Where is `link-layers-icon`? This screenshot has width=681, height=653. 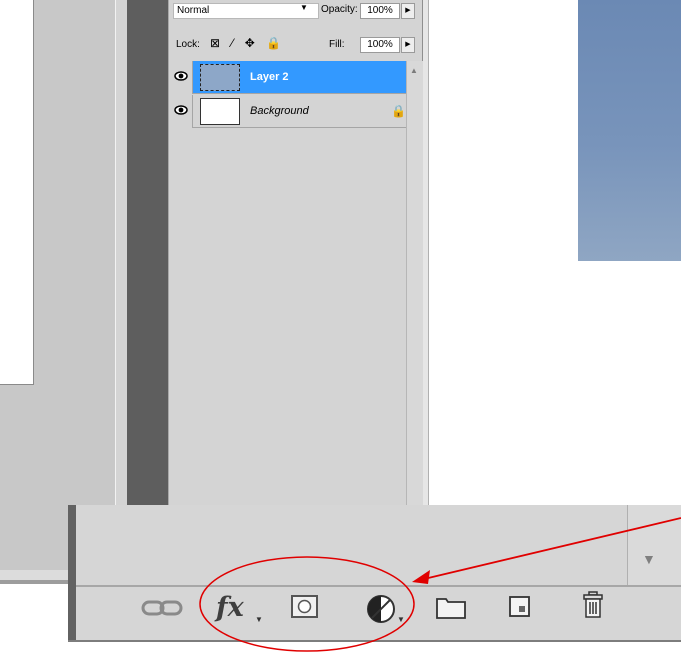
link-layers-icon is located at coordinates (162, 608).